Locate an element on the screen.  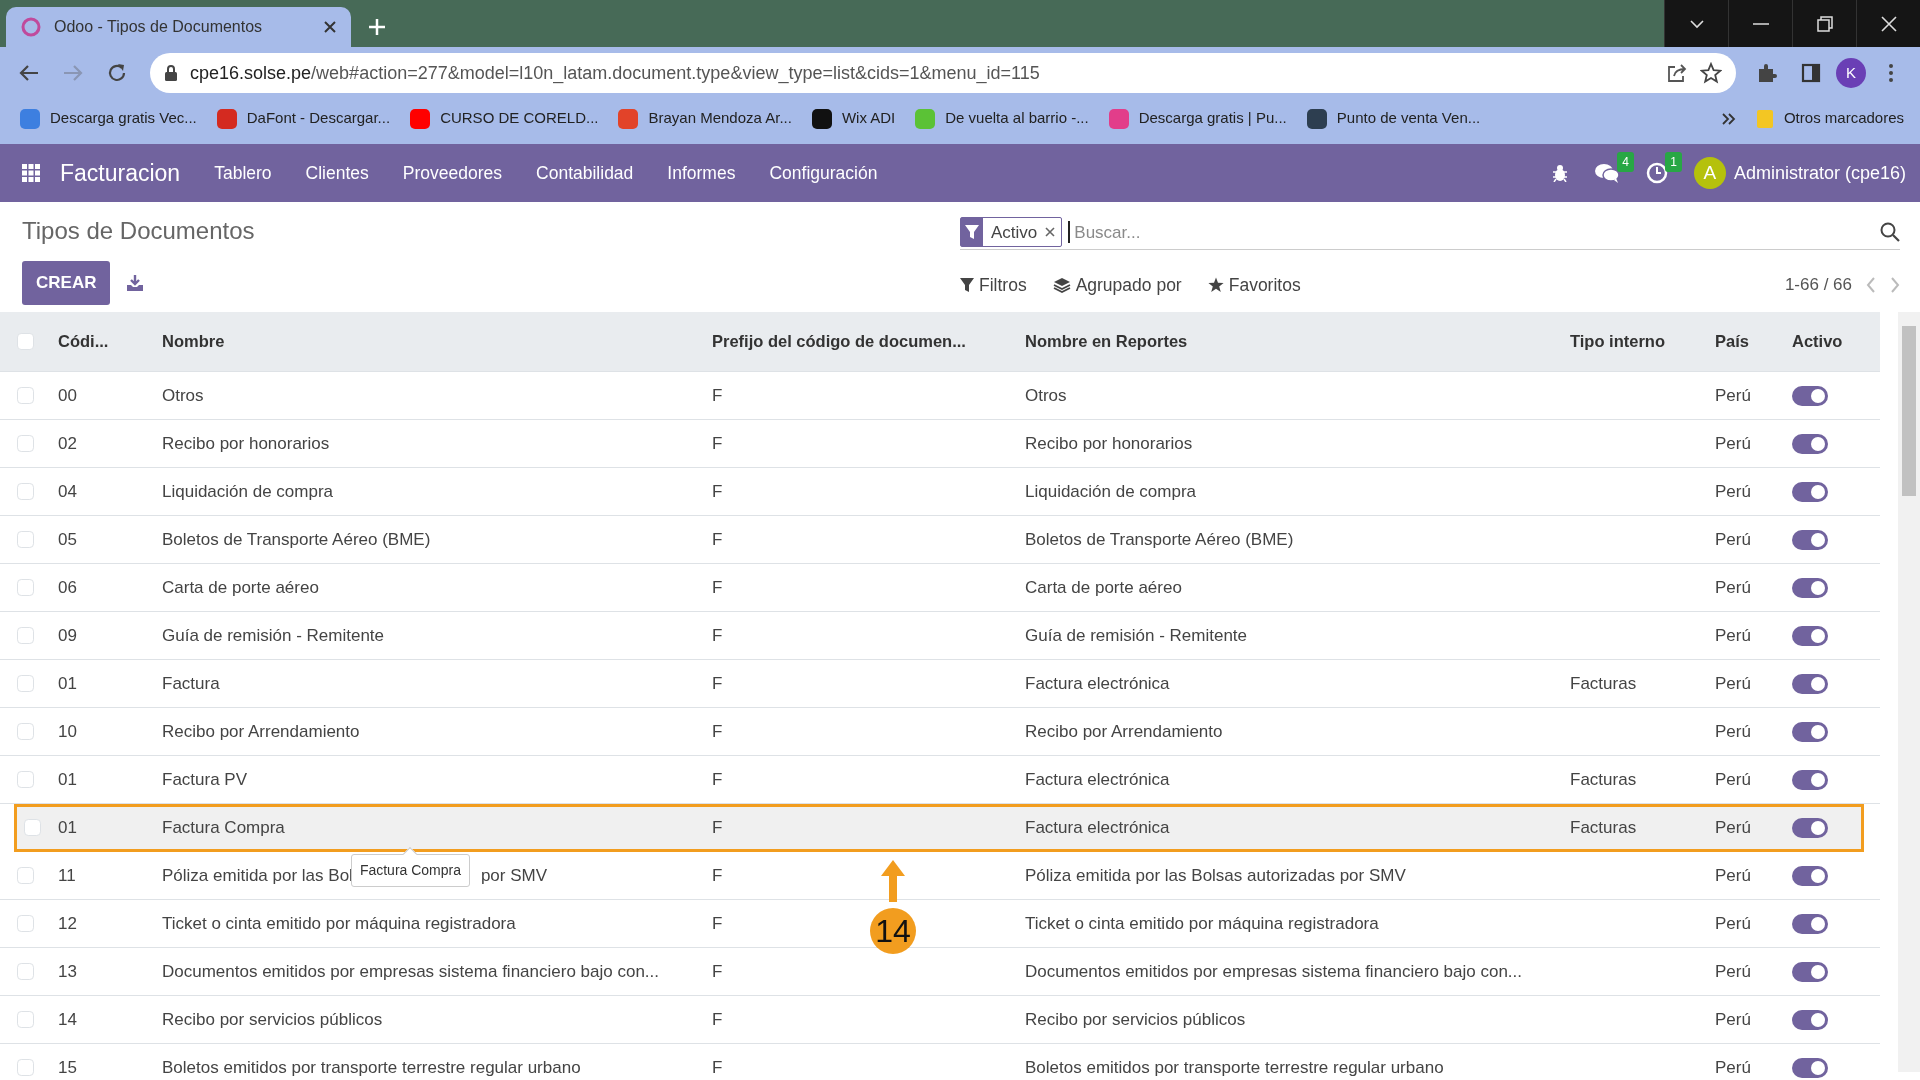
user-name: Administrator (cpe16) is located at coordinates (1819, 173).